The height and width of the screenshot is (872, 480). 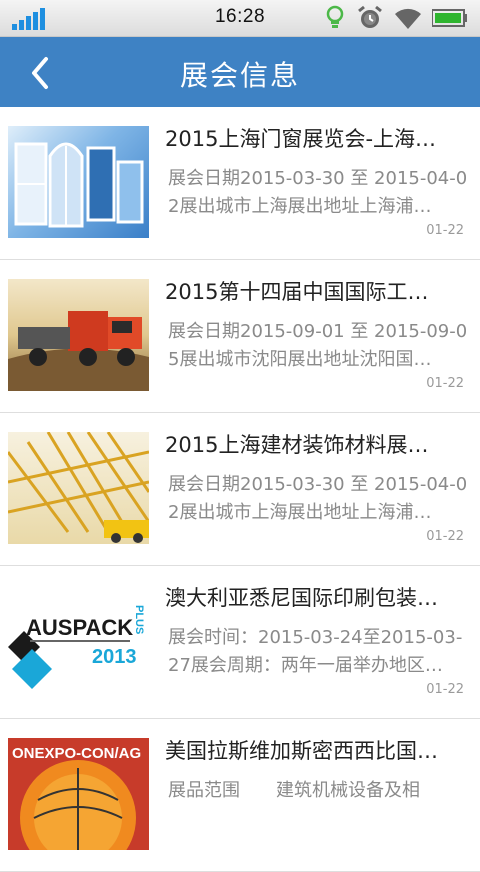 I want to click on page-title: 展会信息, so click(x=239, y=75).